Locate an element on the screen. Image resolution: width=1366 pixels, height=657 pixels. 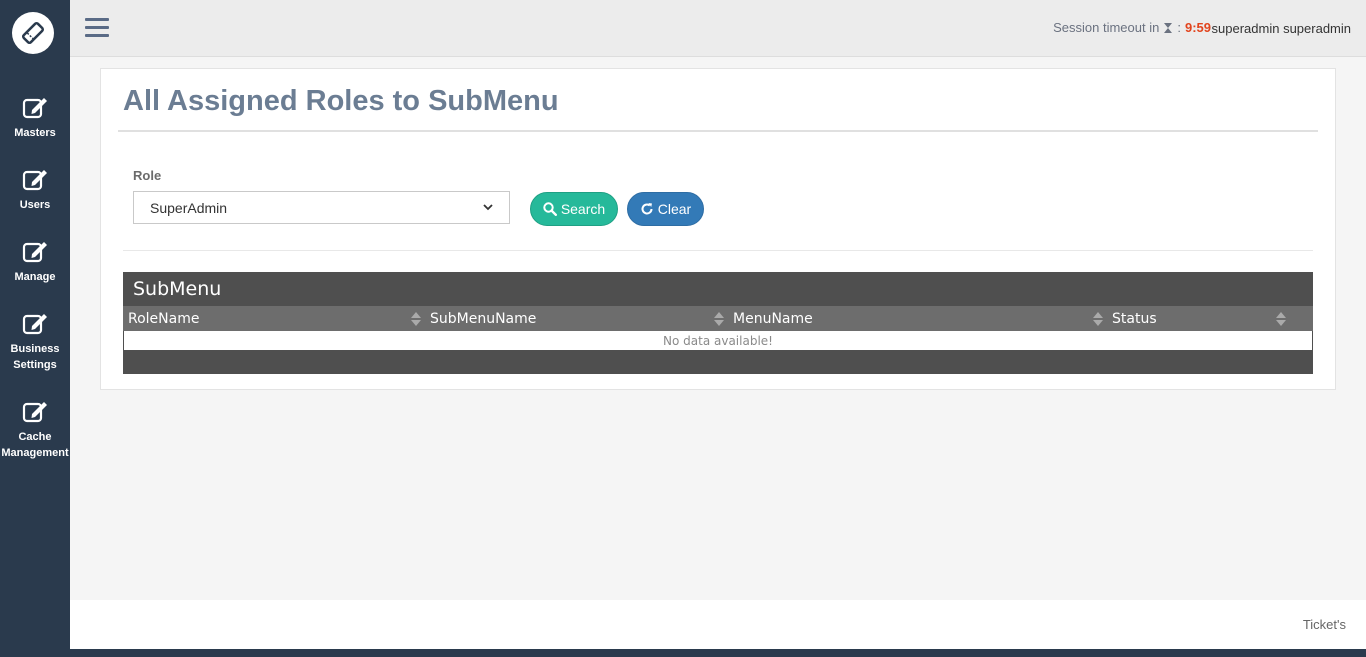
search-button: Search is located at coordinates (574, 209).